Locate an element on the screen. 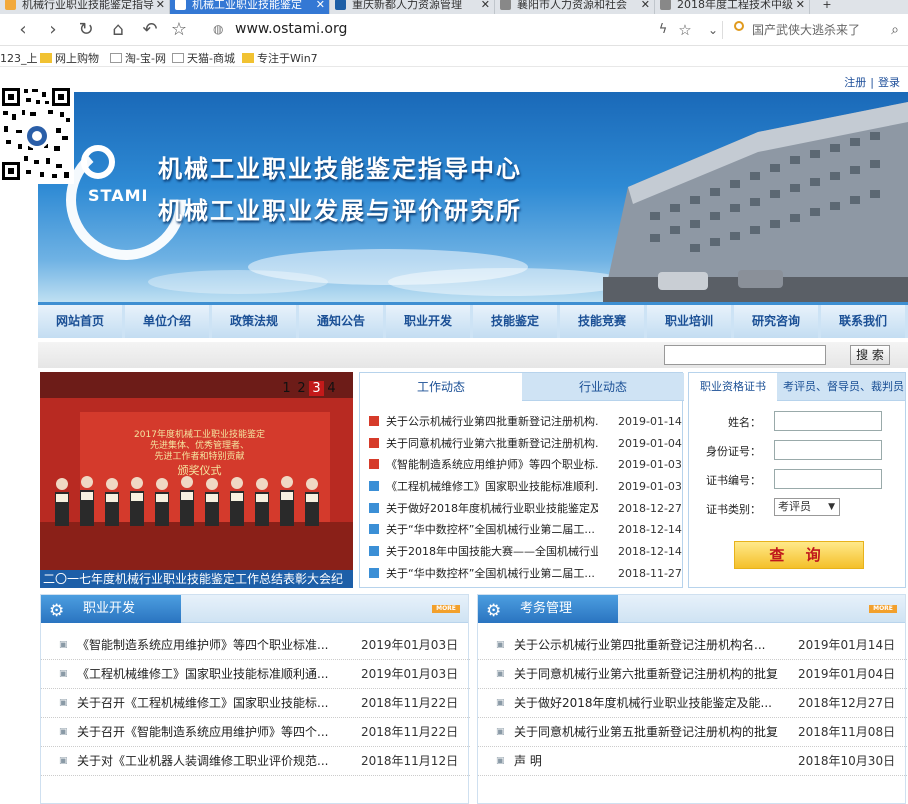  login-link: 登录 is located at coordinates (889, 82).